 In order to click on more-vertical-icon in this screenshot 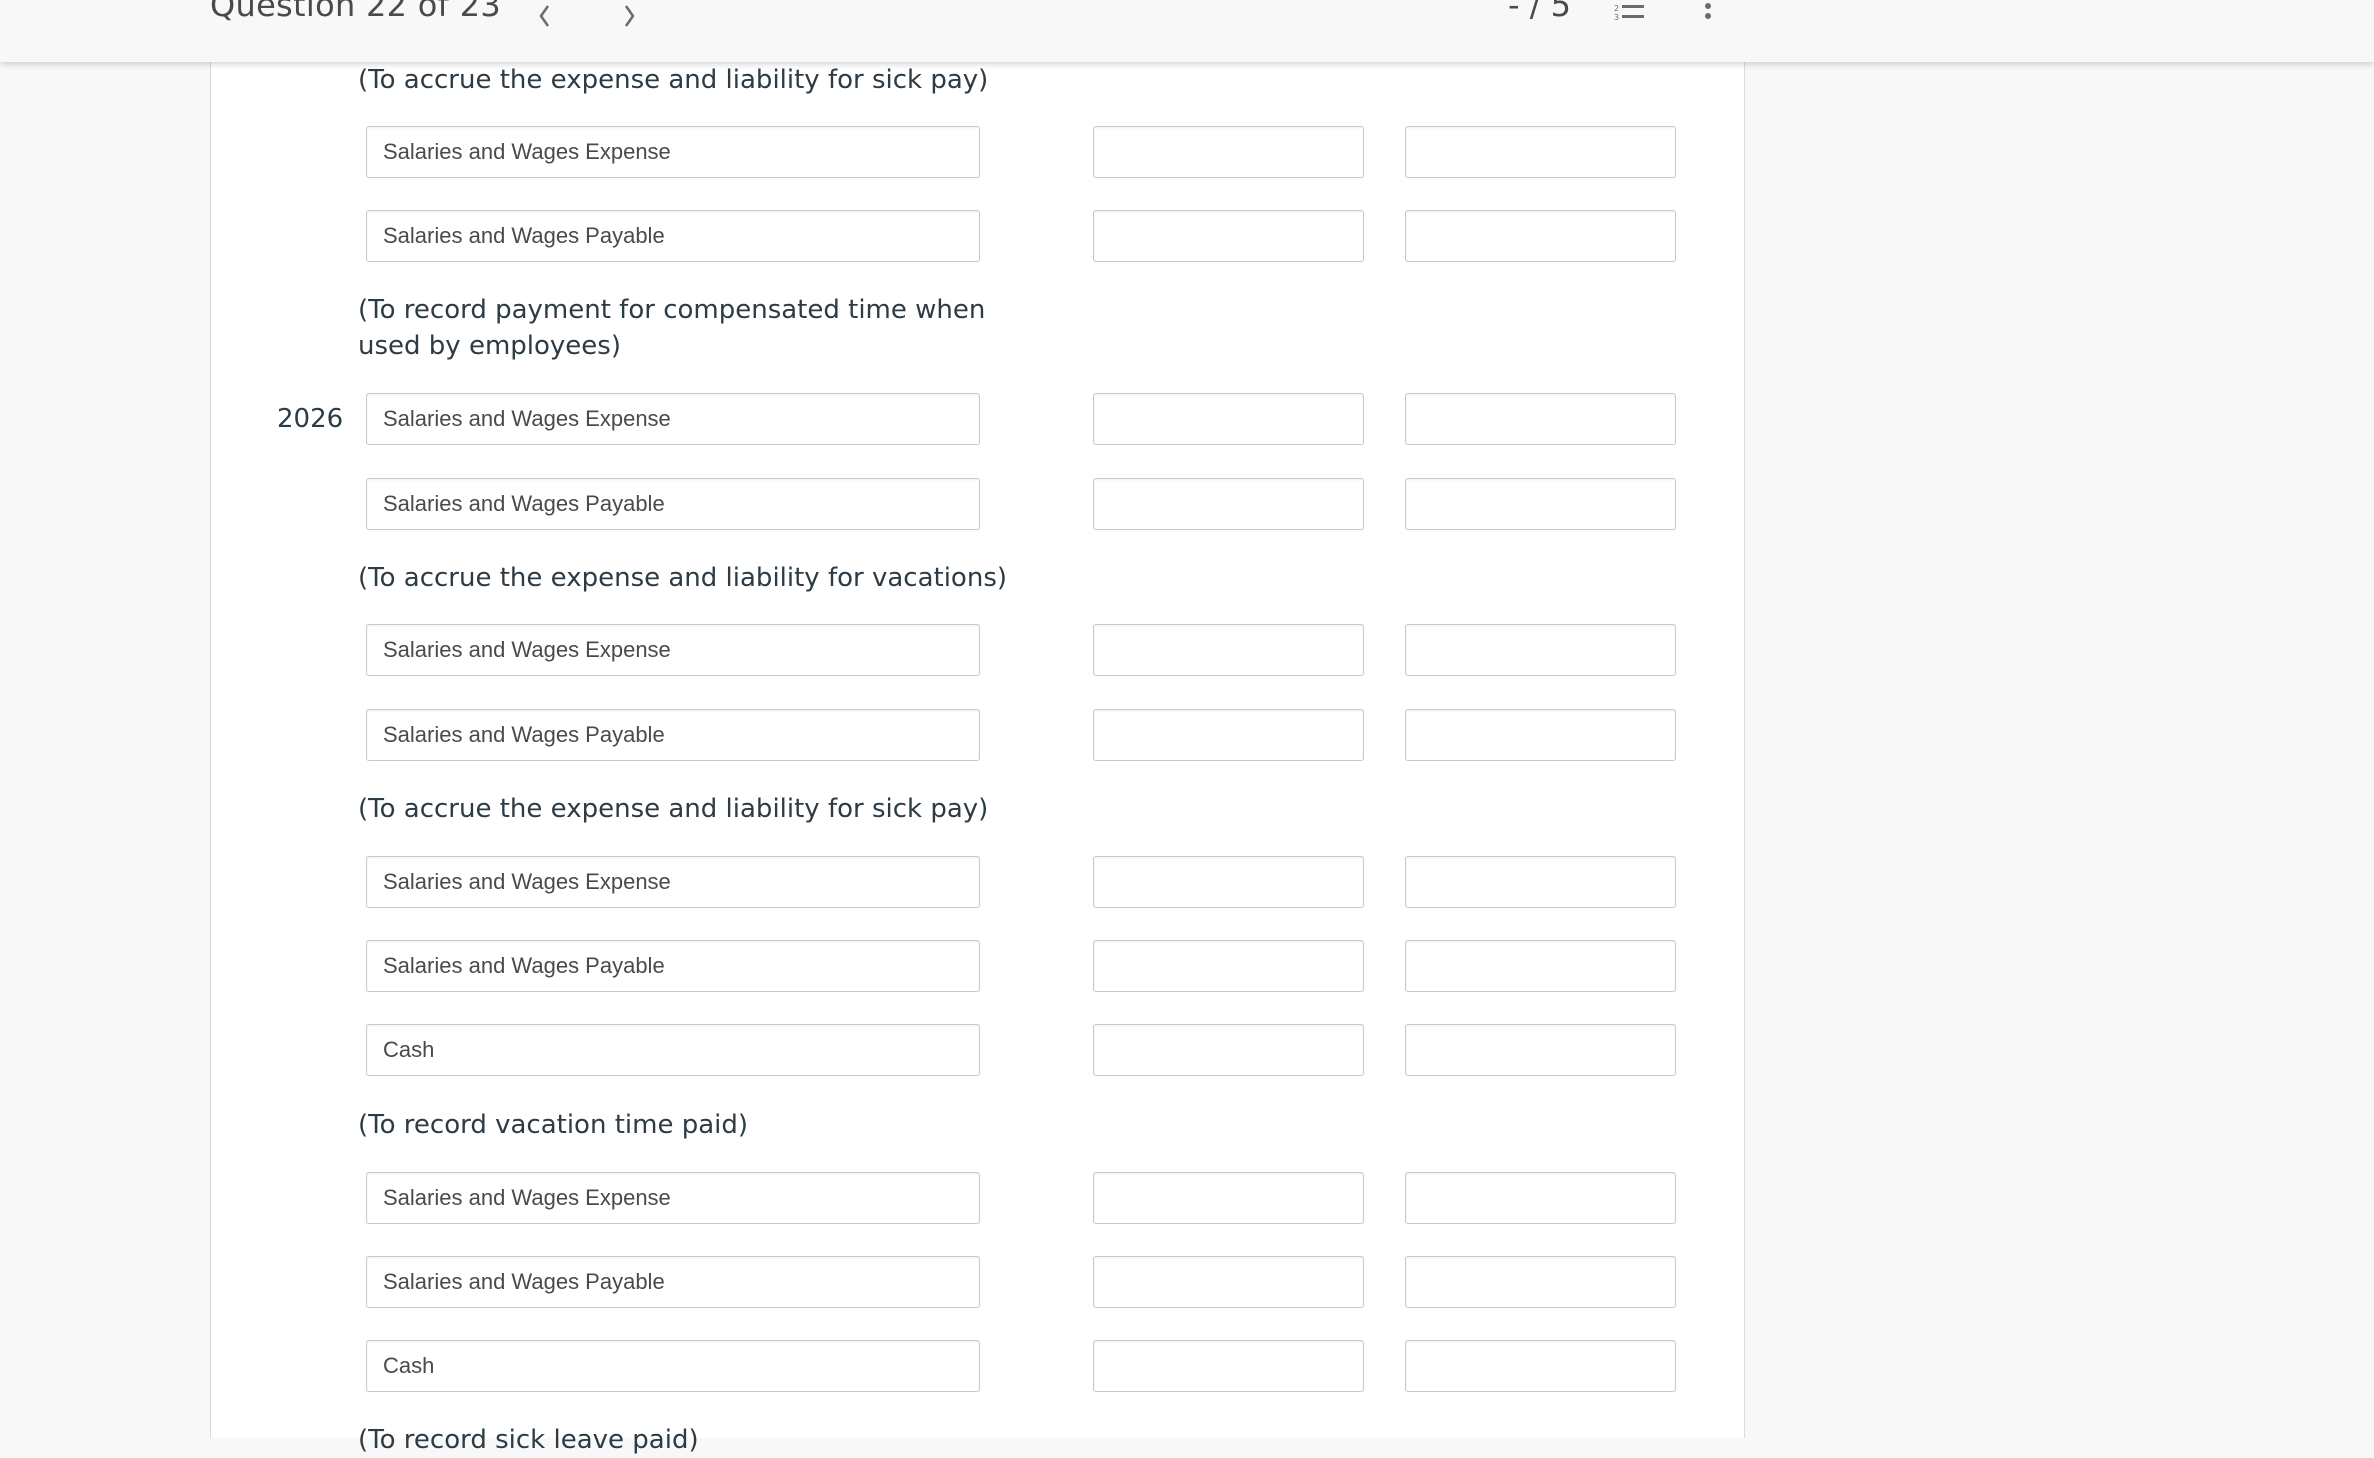, I will do `click(1708, 11)`.